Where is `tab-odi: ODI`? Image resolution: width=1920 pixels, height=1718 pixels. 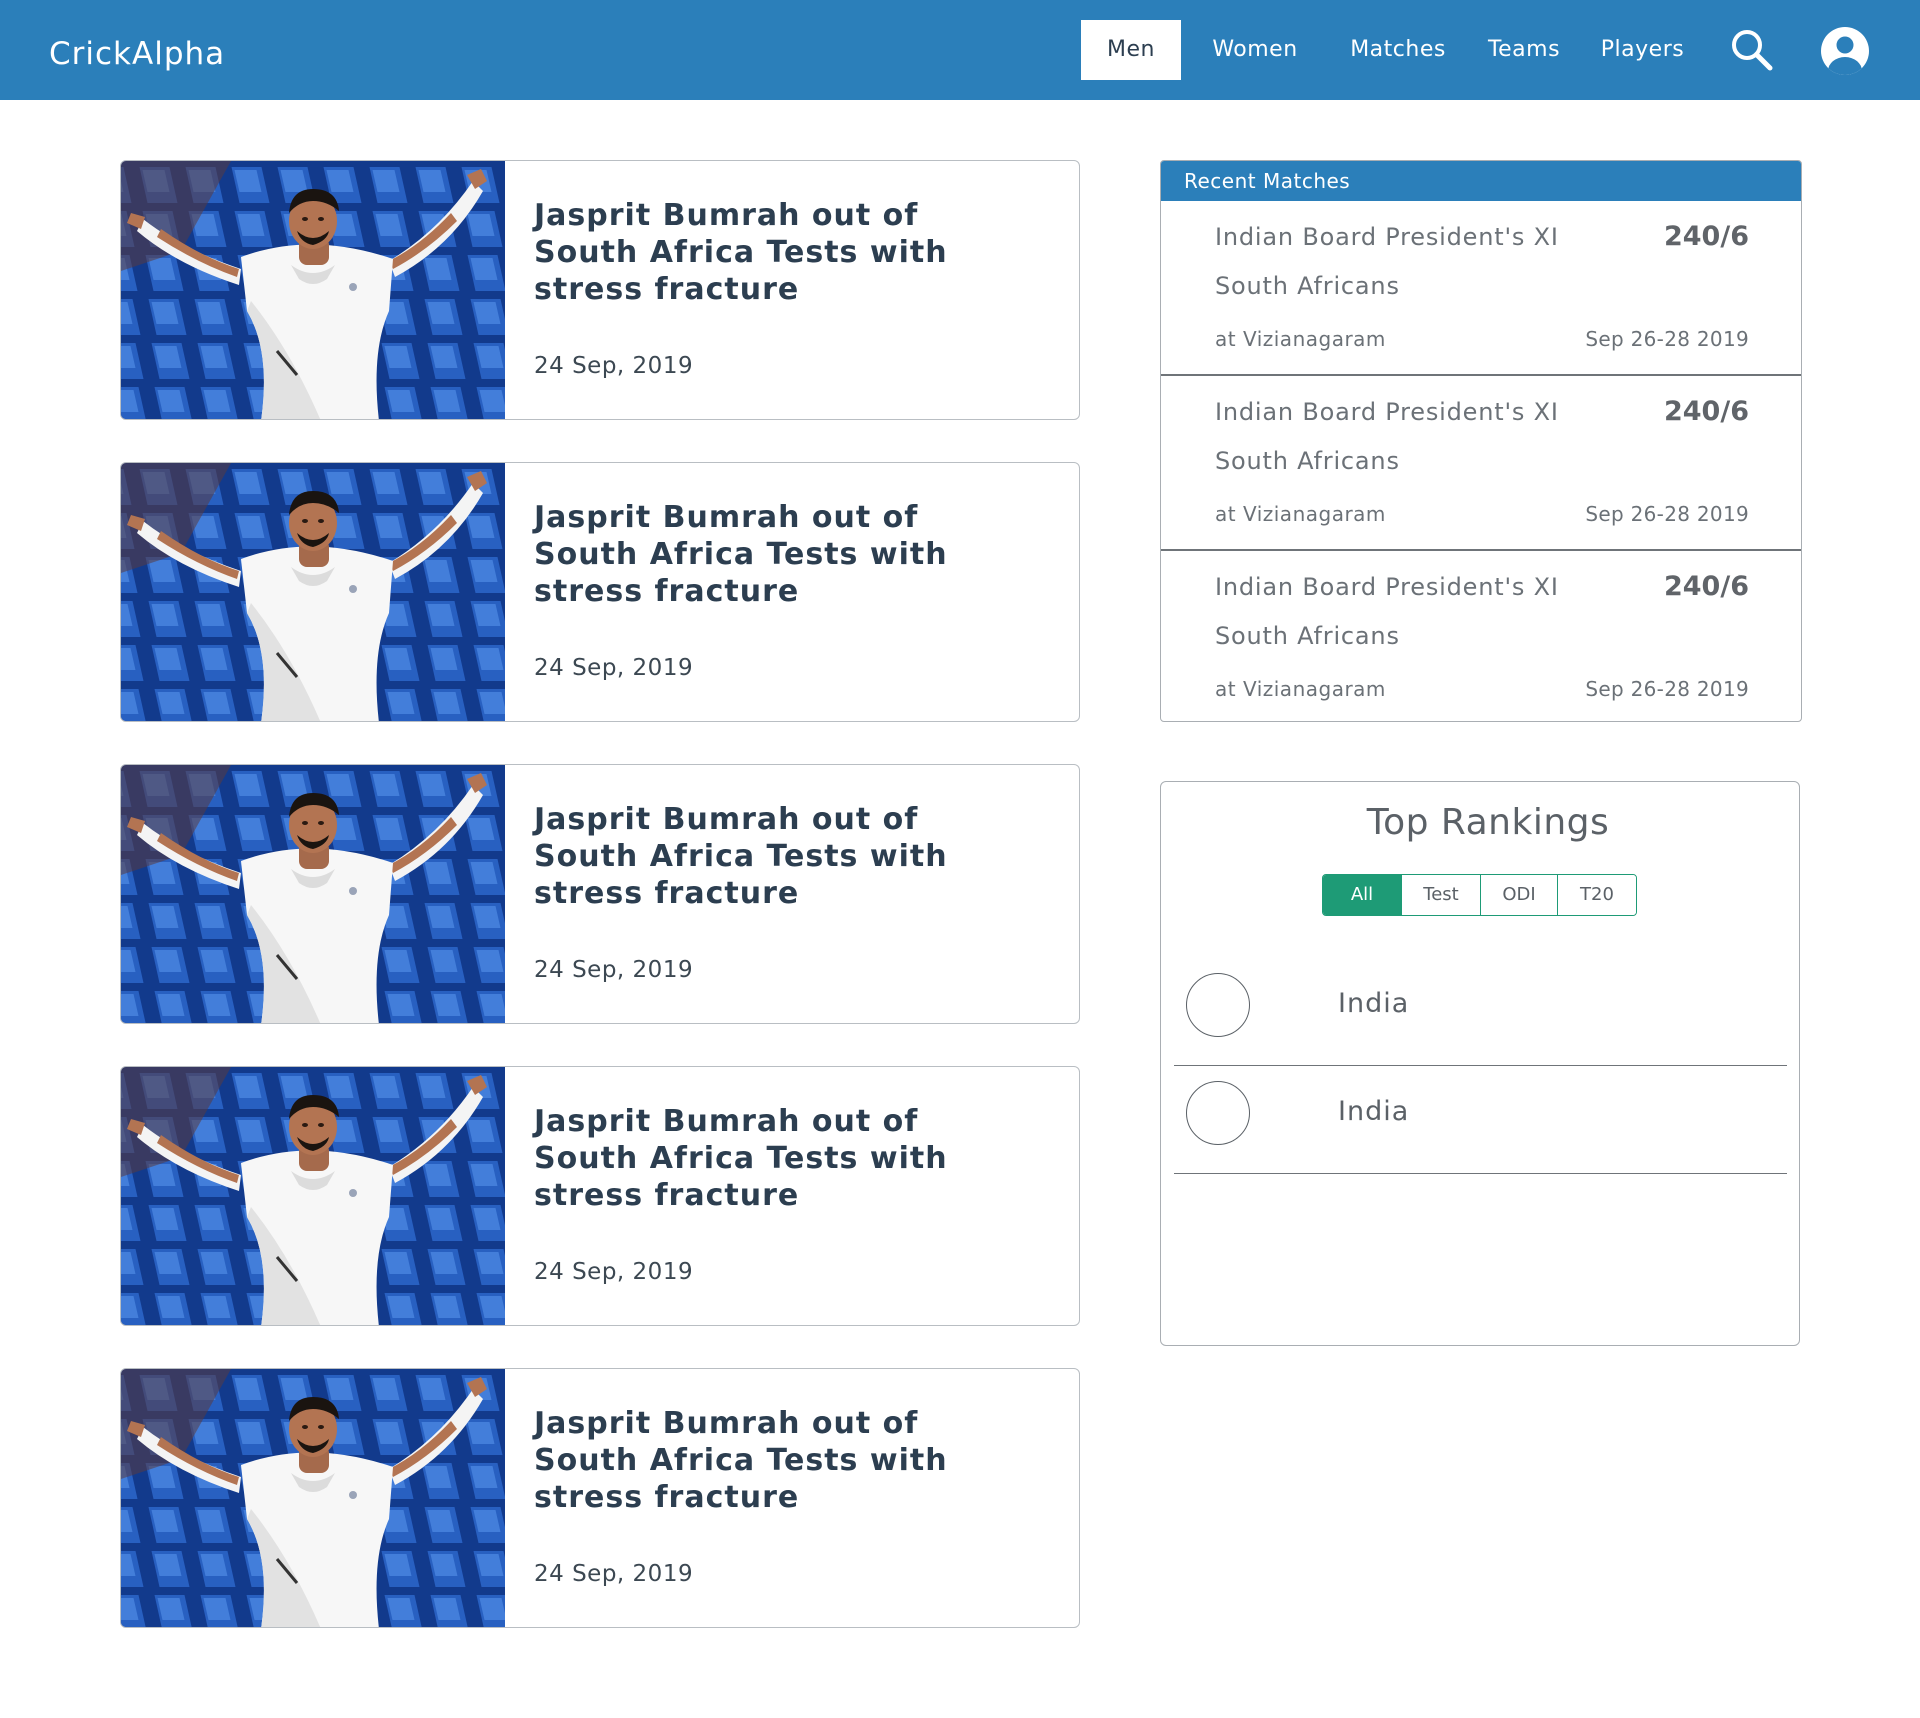 tab-odi: ODI is located at coordinates (1519, 895).